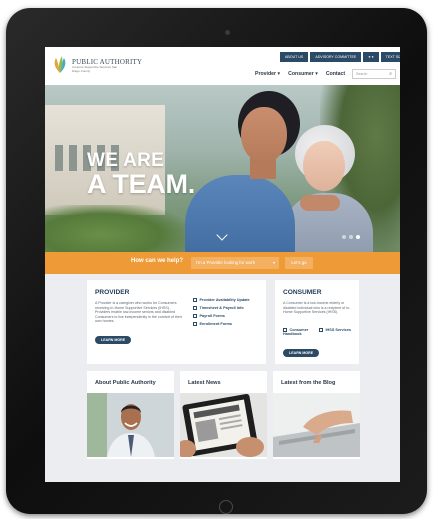 The image size is (435, 519). Describe the element at coordinates (362, 74) in the screenshot. I see `search-placeholder: Search` at that location.